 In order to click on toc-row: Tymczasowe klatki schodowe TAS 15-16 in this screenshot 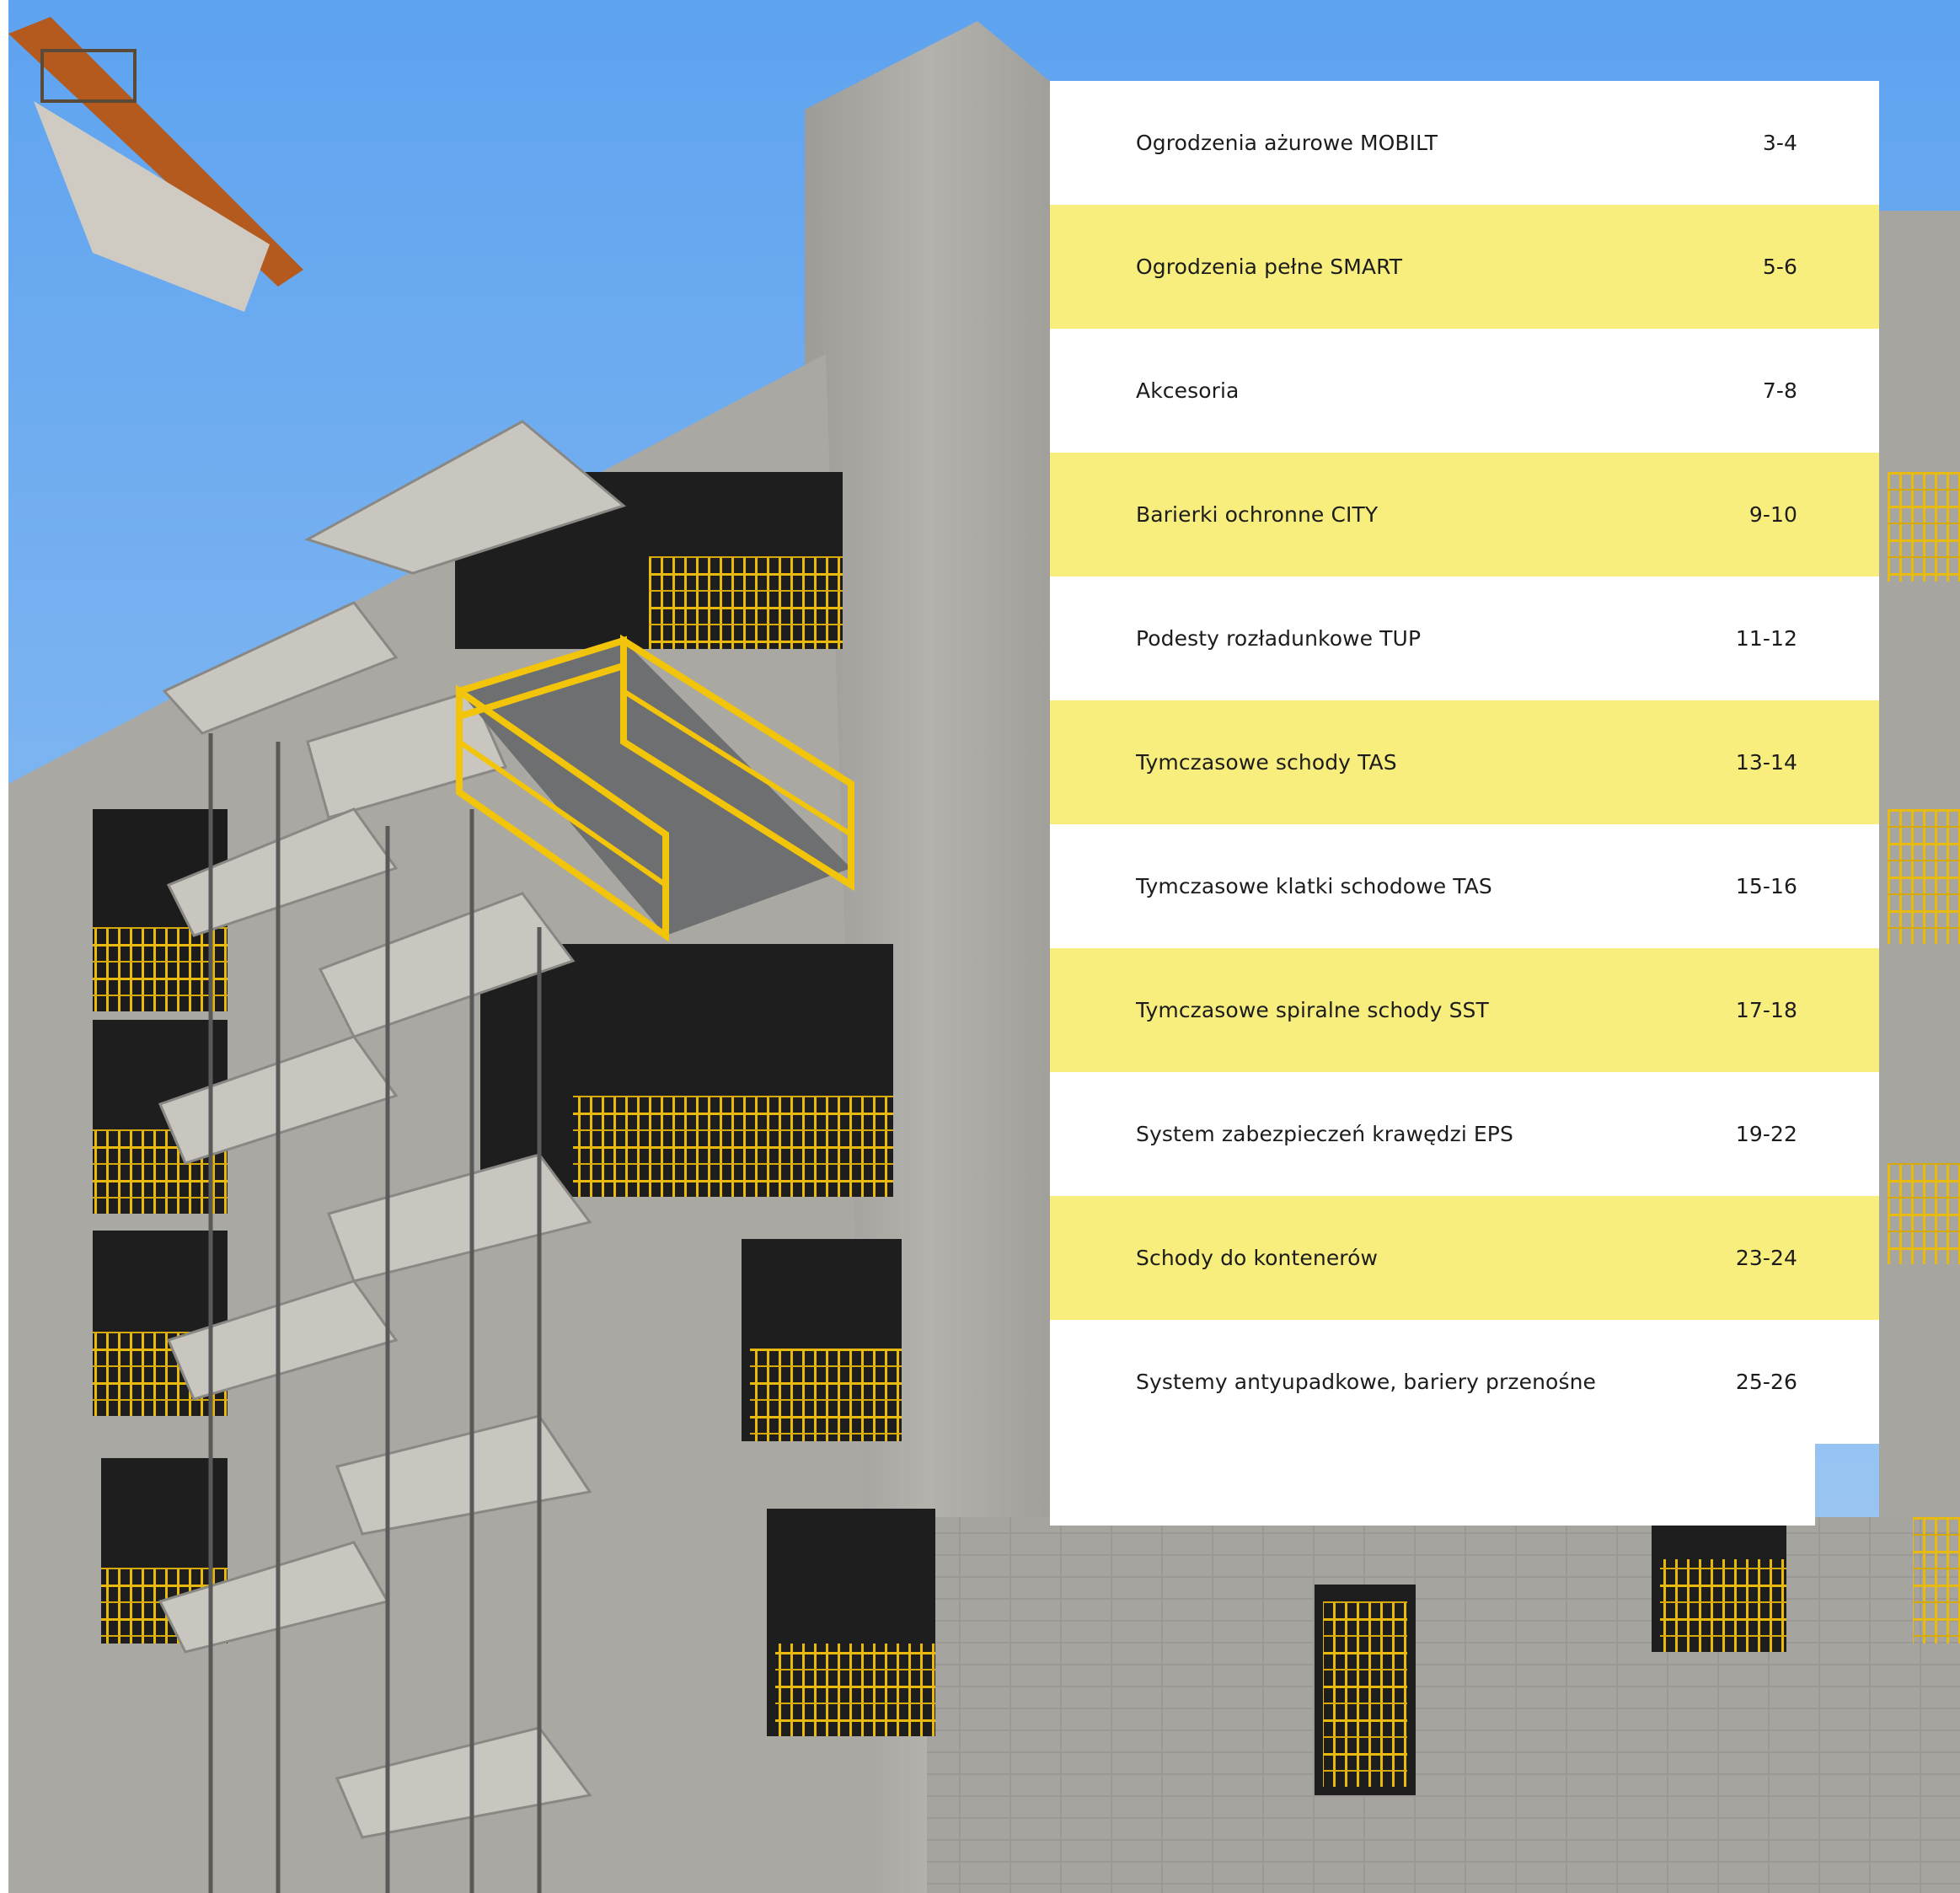, I will do `click(1464, 886)`.